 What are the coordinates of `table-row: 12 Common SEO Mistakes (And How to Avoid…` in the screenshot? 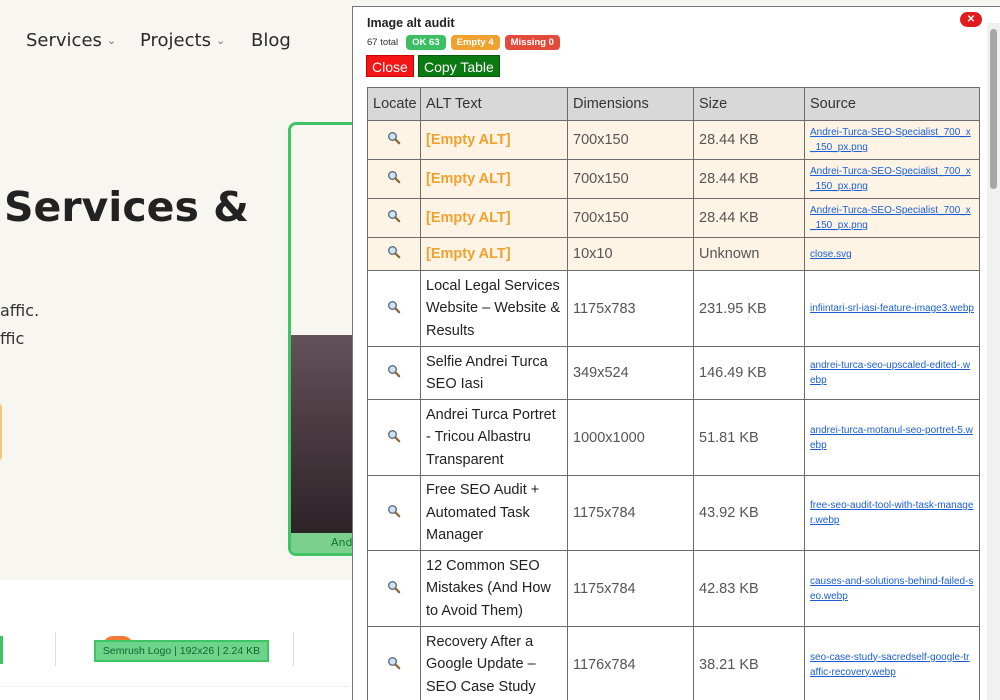 It's located at (673, 588).